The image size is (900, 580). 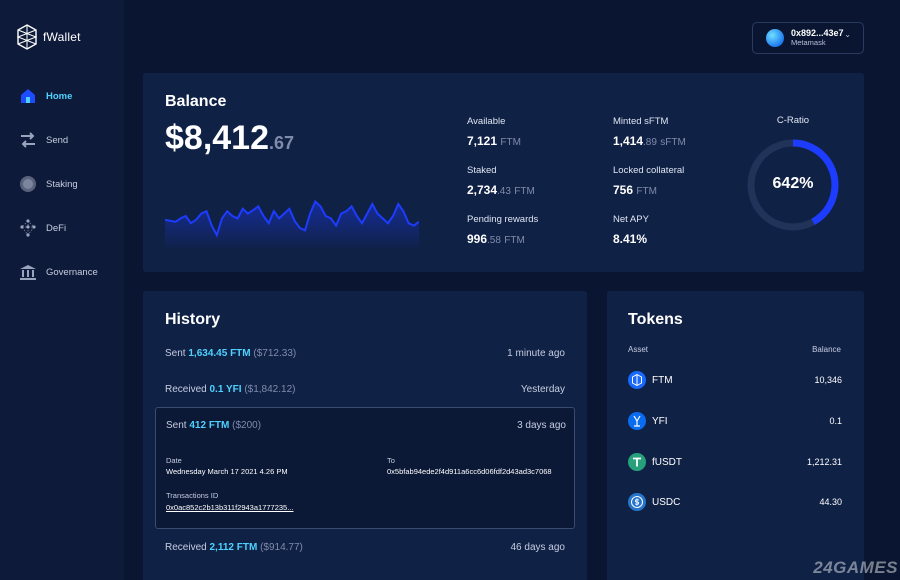 What do you see at coordinates (631, 230) in the screenshot?
I see `stat-net-apy: Net APY 8.41%` at bounding box center [631, 230].